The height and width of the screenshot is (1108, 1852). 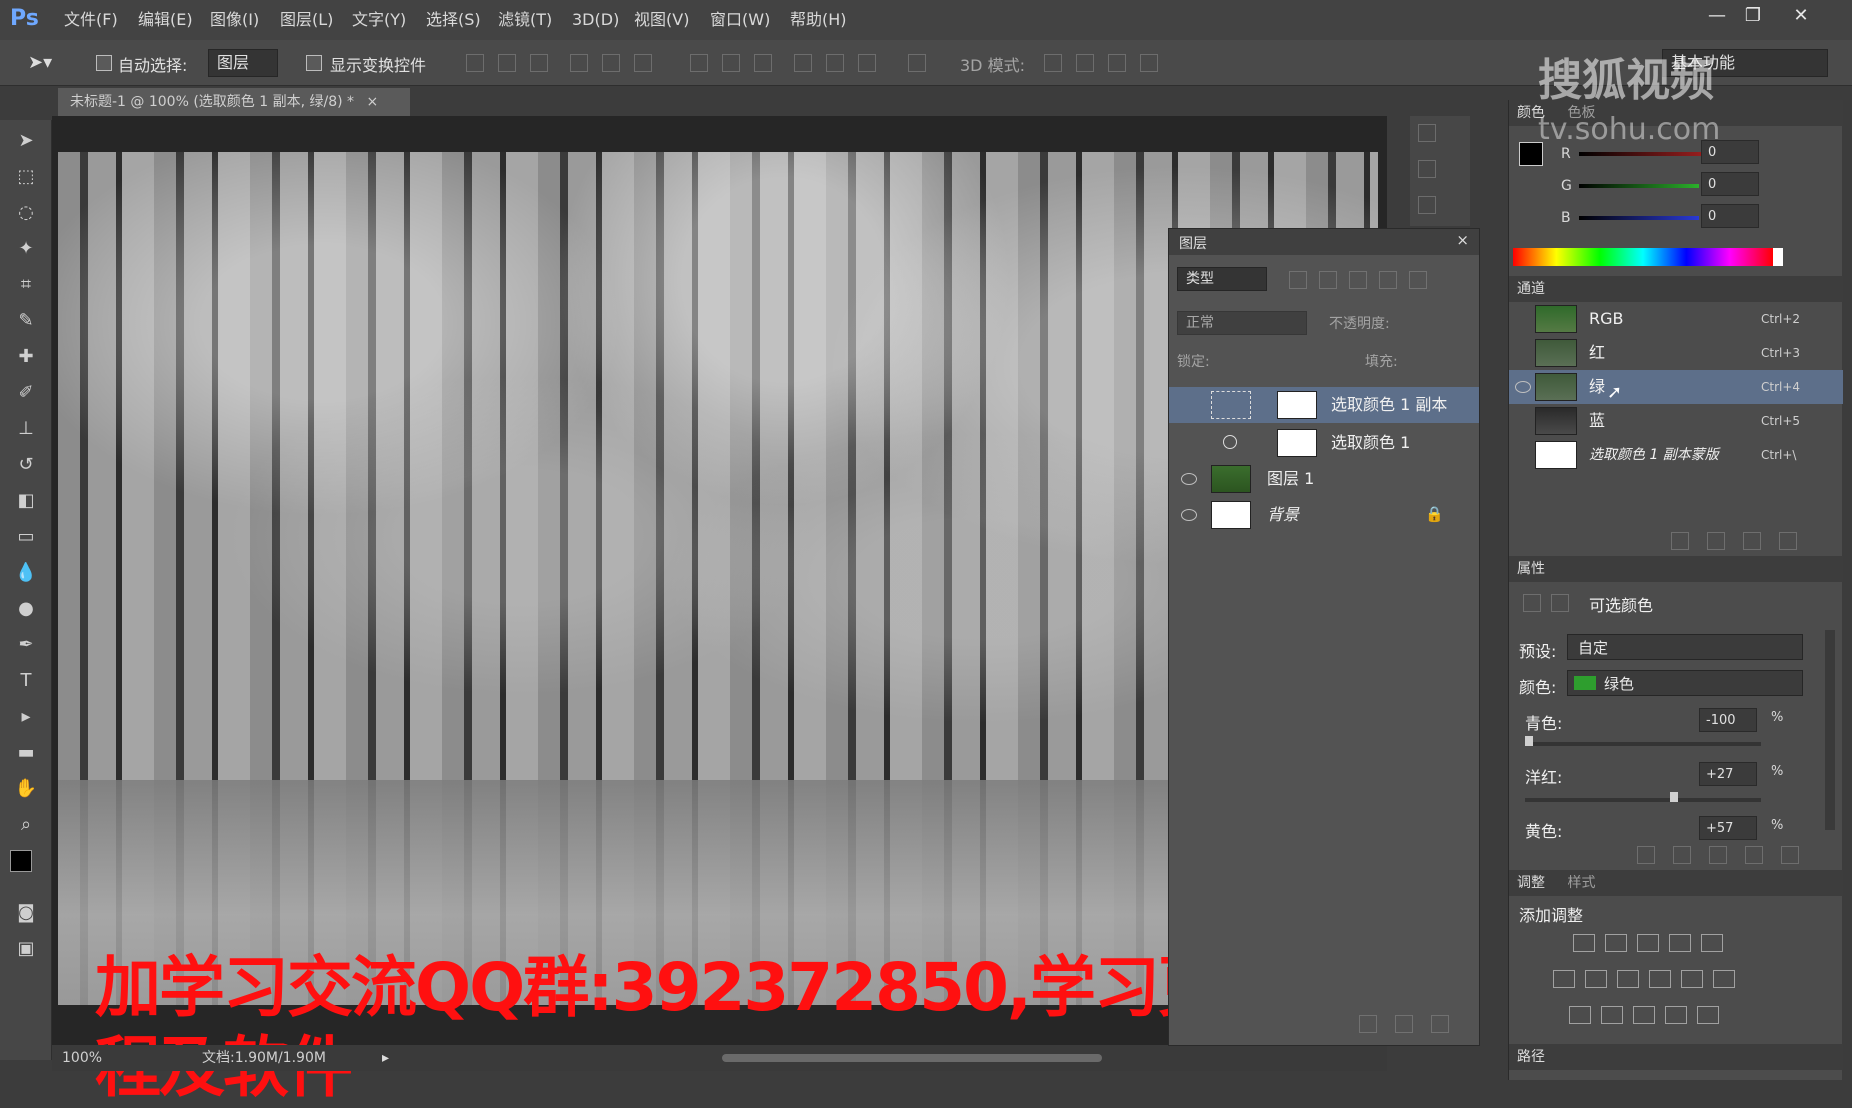 What do you see at coordinates (379, 20) in the screenshot?
I see `menu-type: 文字(Y)` at bounding box center [379, 20].